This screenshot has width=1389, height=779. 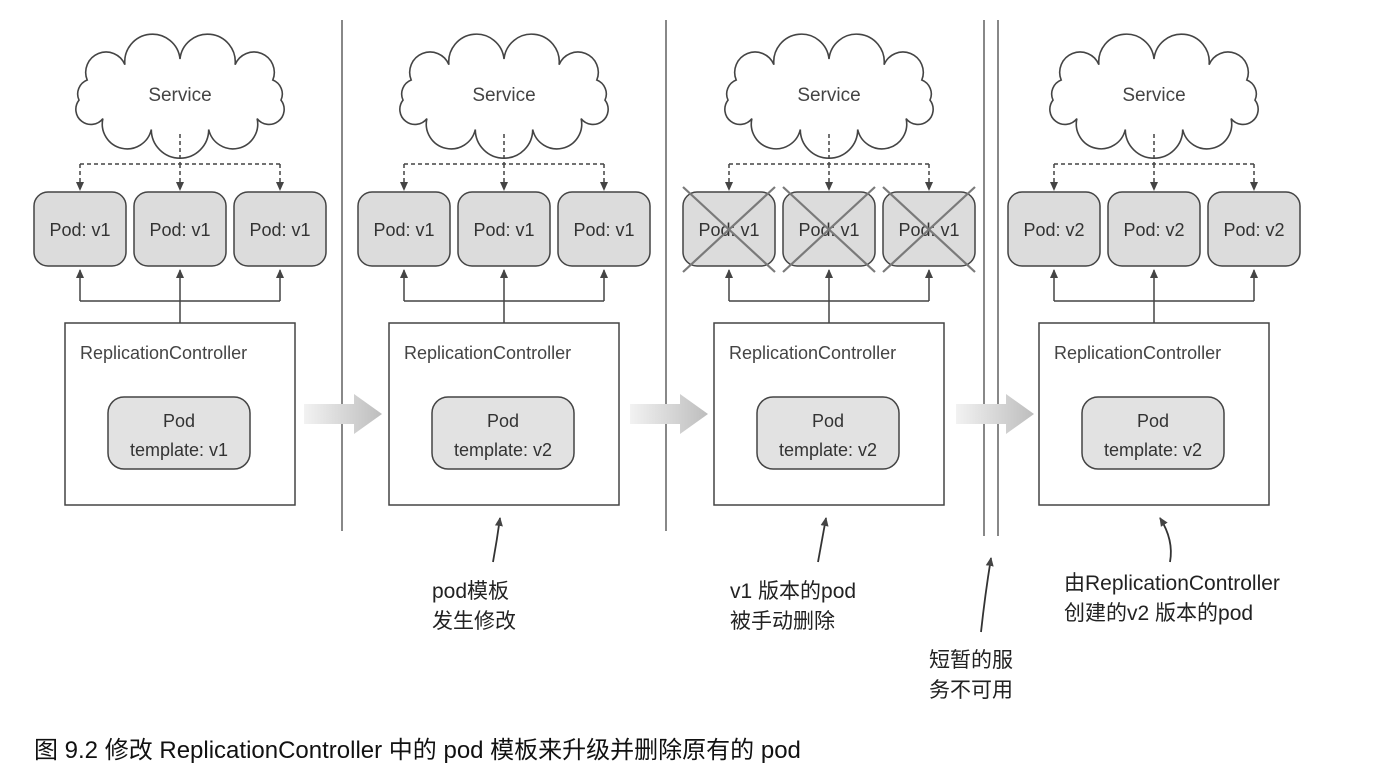 I want to click on note-v1-deleted: 被手动删除, so click(x=782, y=621).